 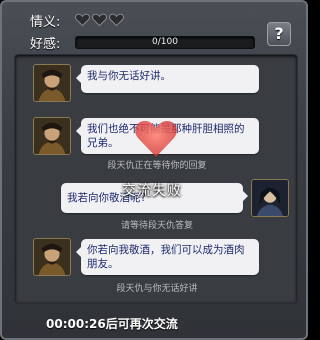 I want to click on favor-progress-text: 0/100, so click(x=165, y=42).